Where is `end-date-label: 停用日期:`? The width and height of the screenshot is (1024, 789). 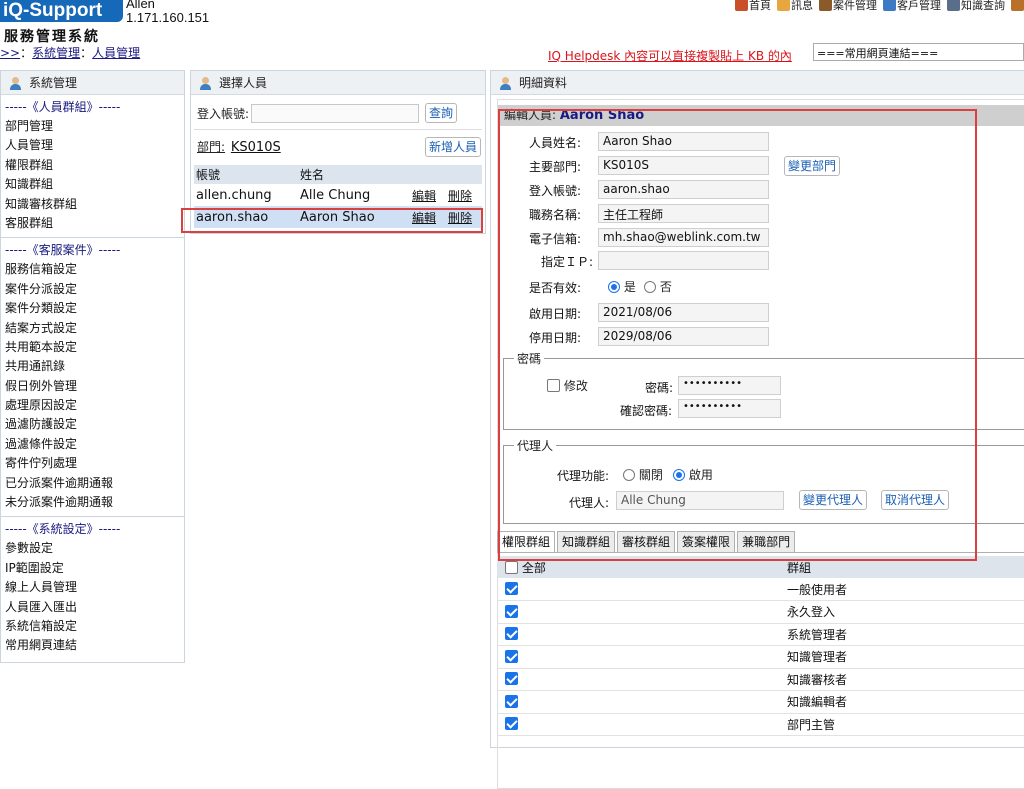 end-date-label: 停用日期: is located at coordinates (555, 338).